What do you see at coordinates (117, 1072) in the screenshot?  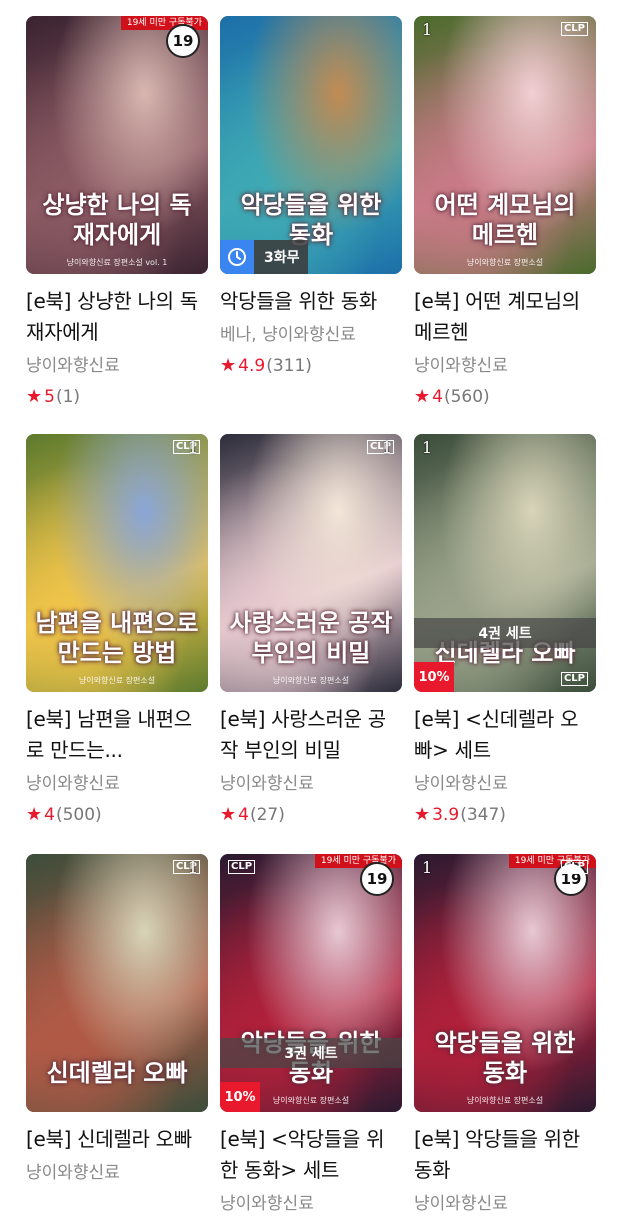 I see `cover-title-art: 신데렐라 오빠` at bounding box center [117, 1072].